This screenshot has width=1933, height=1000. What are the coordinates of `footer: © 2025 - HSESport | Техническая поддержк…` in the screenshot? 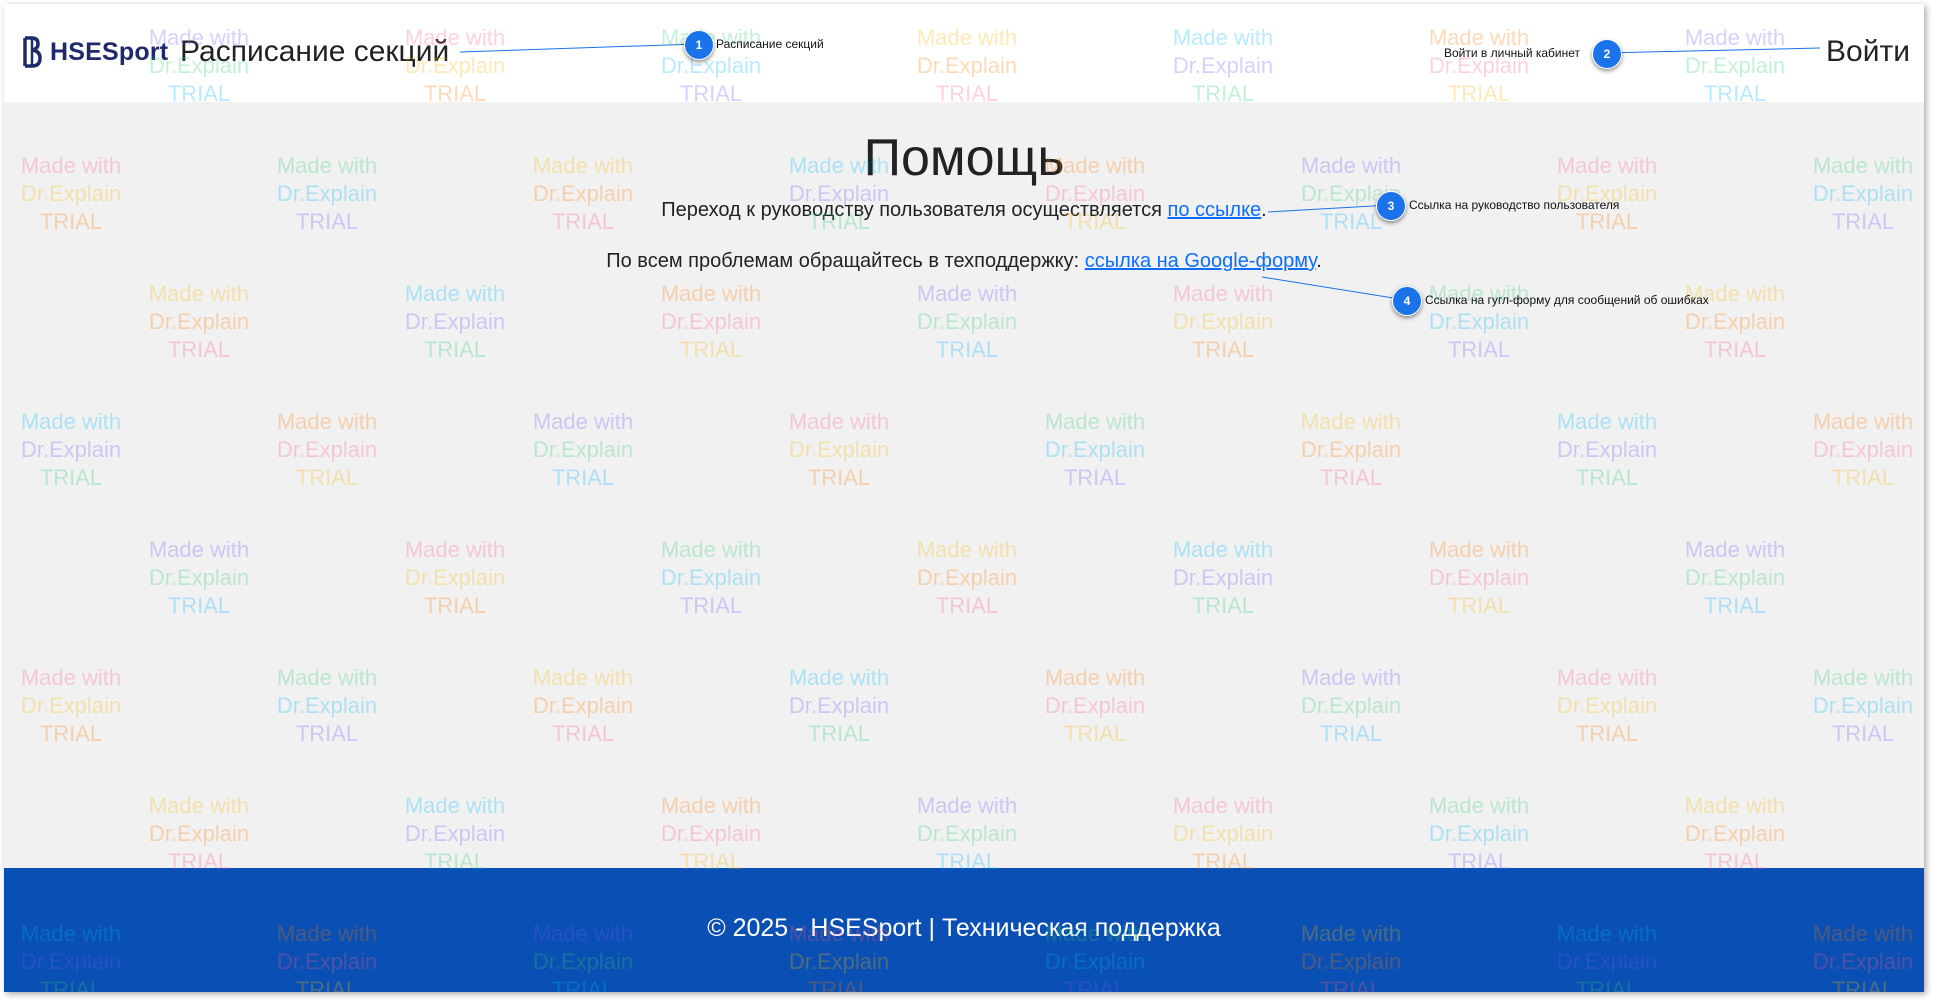 It's located at (964, 930).